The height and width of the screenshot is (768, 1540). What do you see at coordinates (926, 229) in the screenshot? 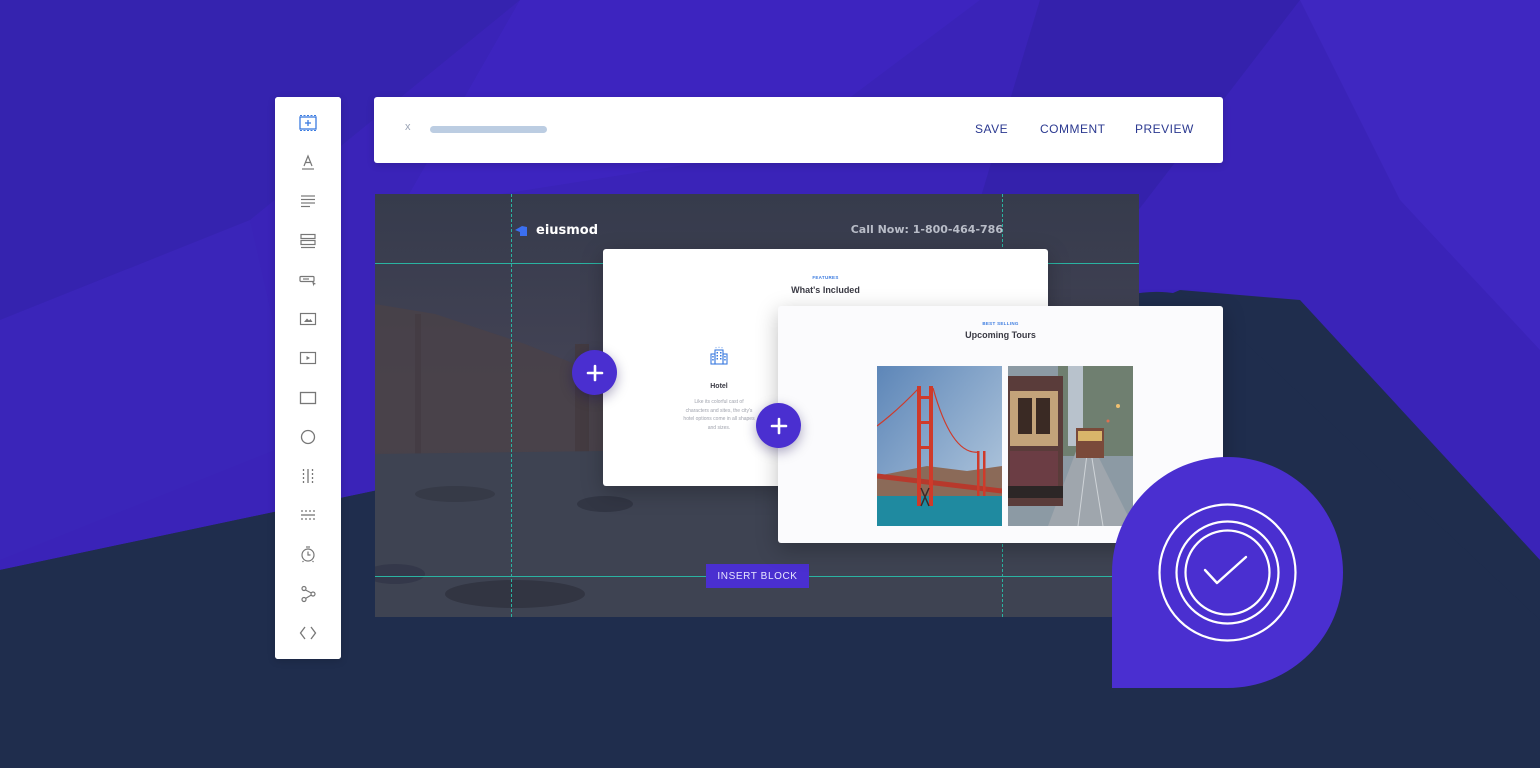
I see `call-now-text: Call Now: 1-800-464-786` at bounding box center [926, 229].